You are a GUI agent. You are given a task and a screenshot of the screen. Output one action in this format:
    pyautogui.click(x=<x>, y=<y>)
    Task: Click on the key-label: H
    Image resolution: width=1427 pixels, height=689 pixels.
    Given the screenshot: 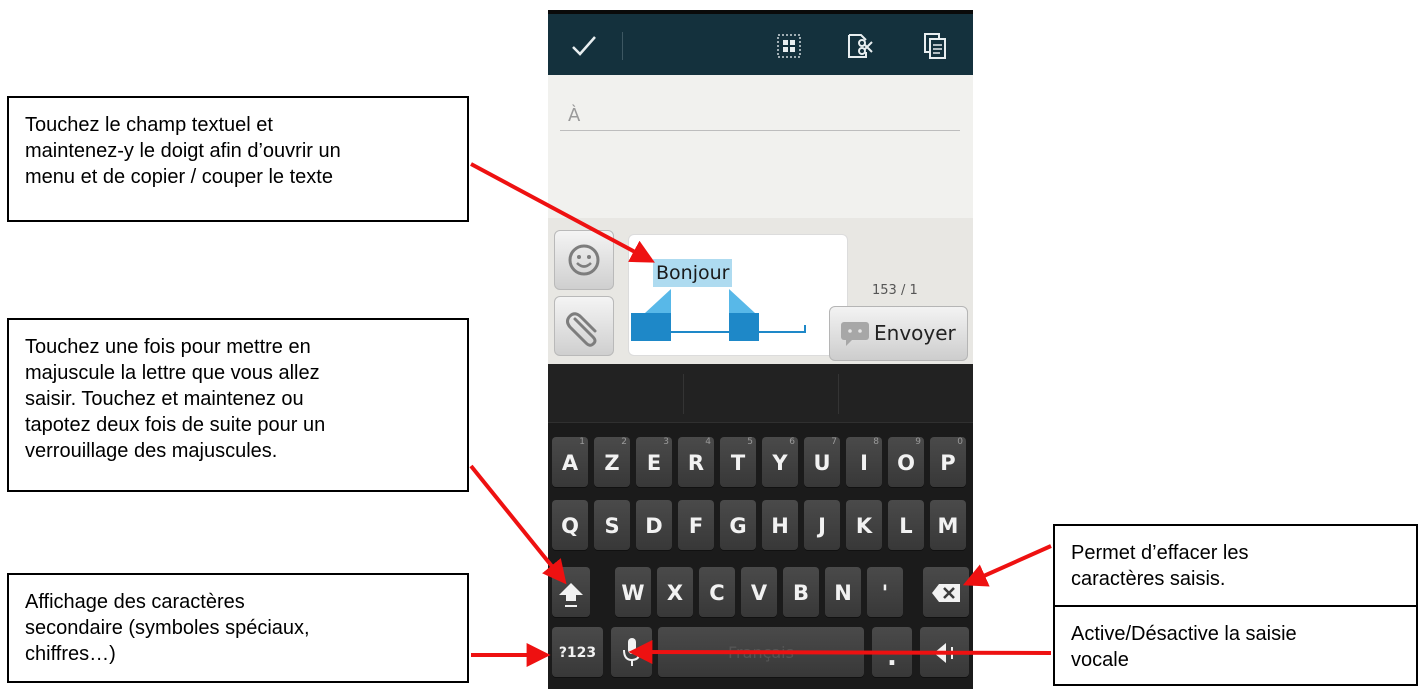 What is the action you would take?
    pyautogui.click(x=780, y=526)
    